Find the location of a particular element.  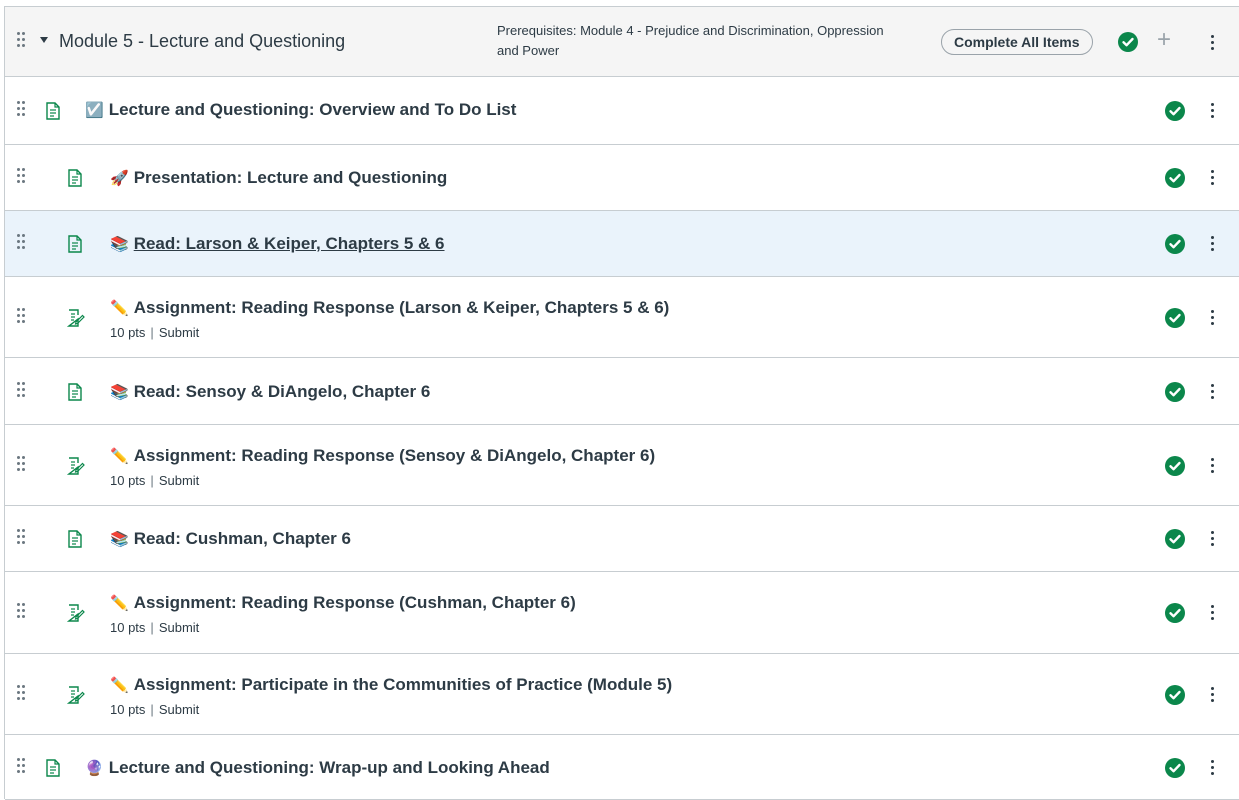

item-emoji-icon: 🔮 is located at coordinates (94, 768).